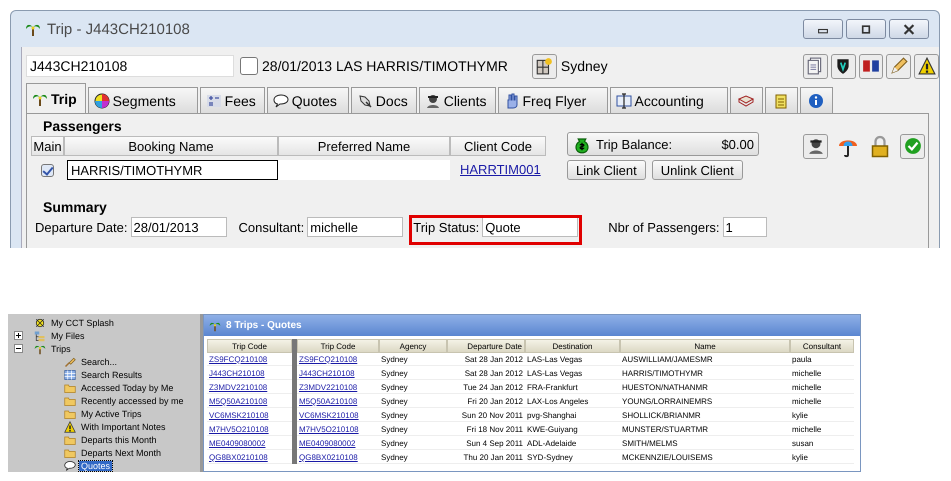  I want to click on maximize-button, so click(866, 29).